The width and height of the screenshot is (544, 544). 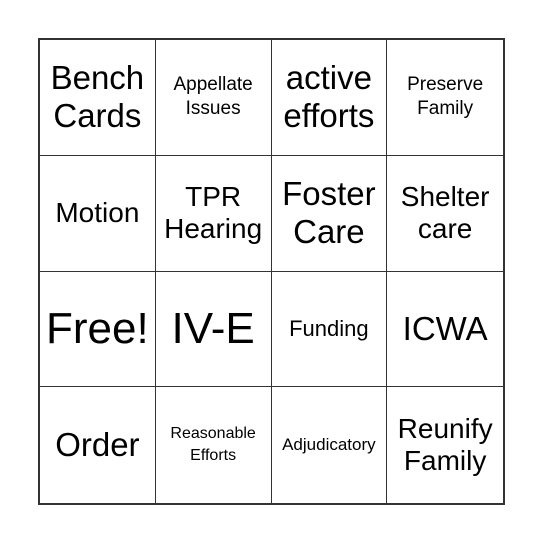 I want to click on cell-label: Reasonable Efforts, so click(x=213, y=444).